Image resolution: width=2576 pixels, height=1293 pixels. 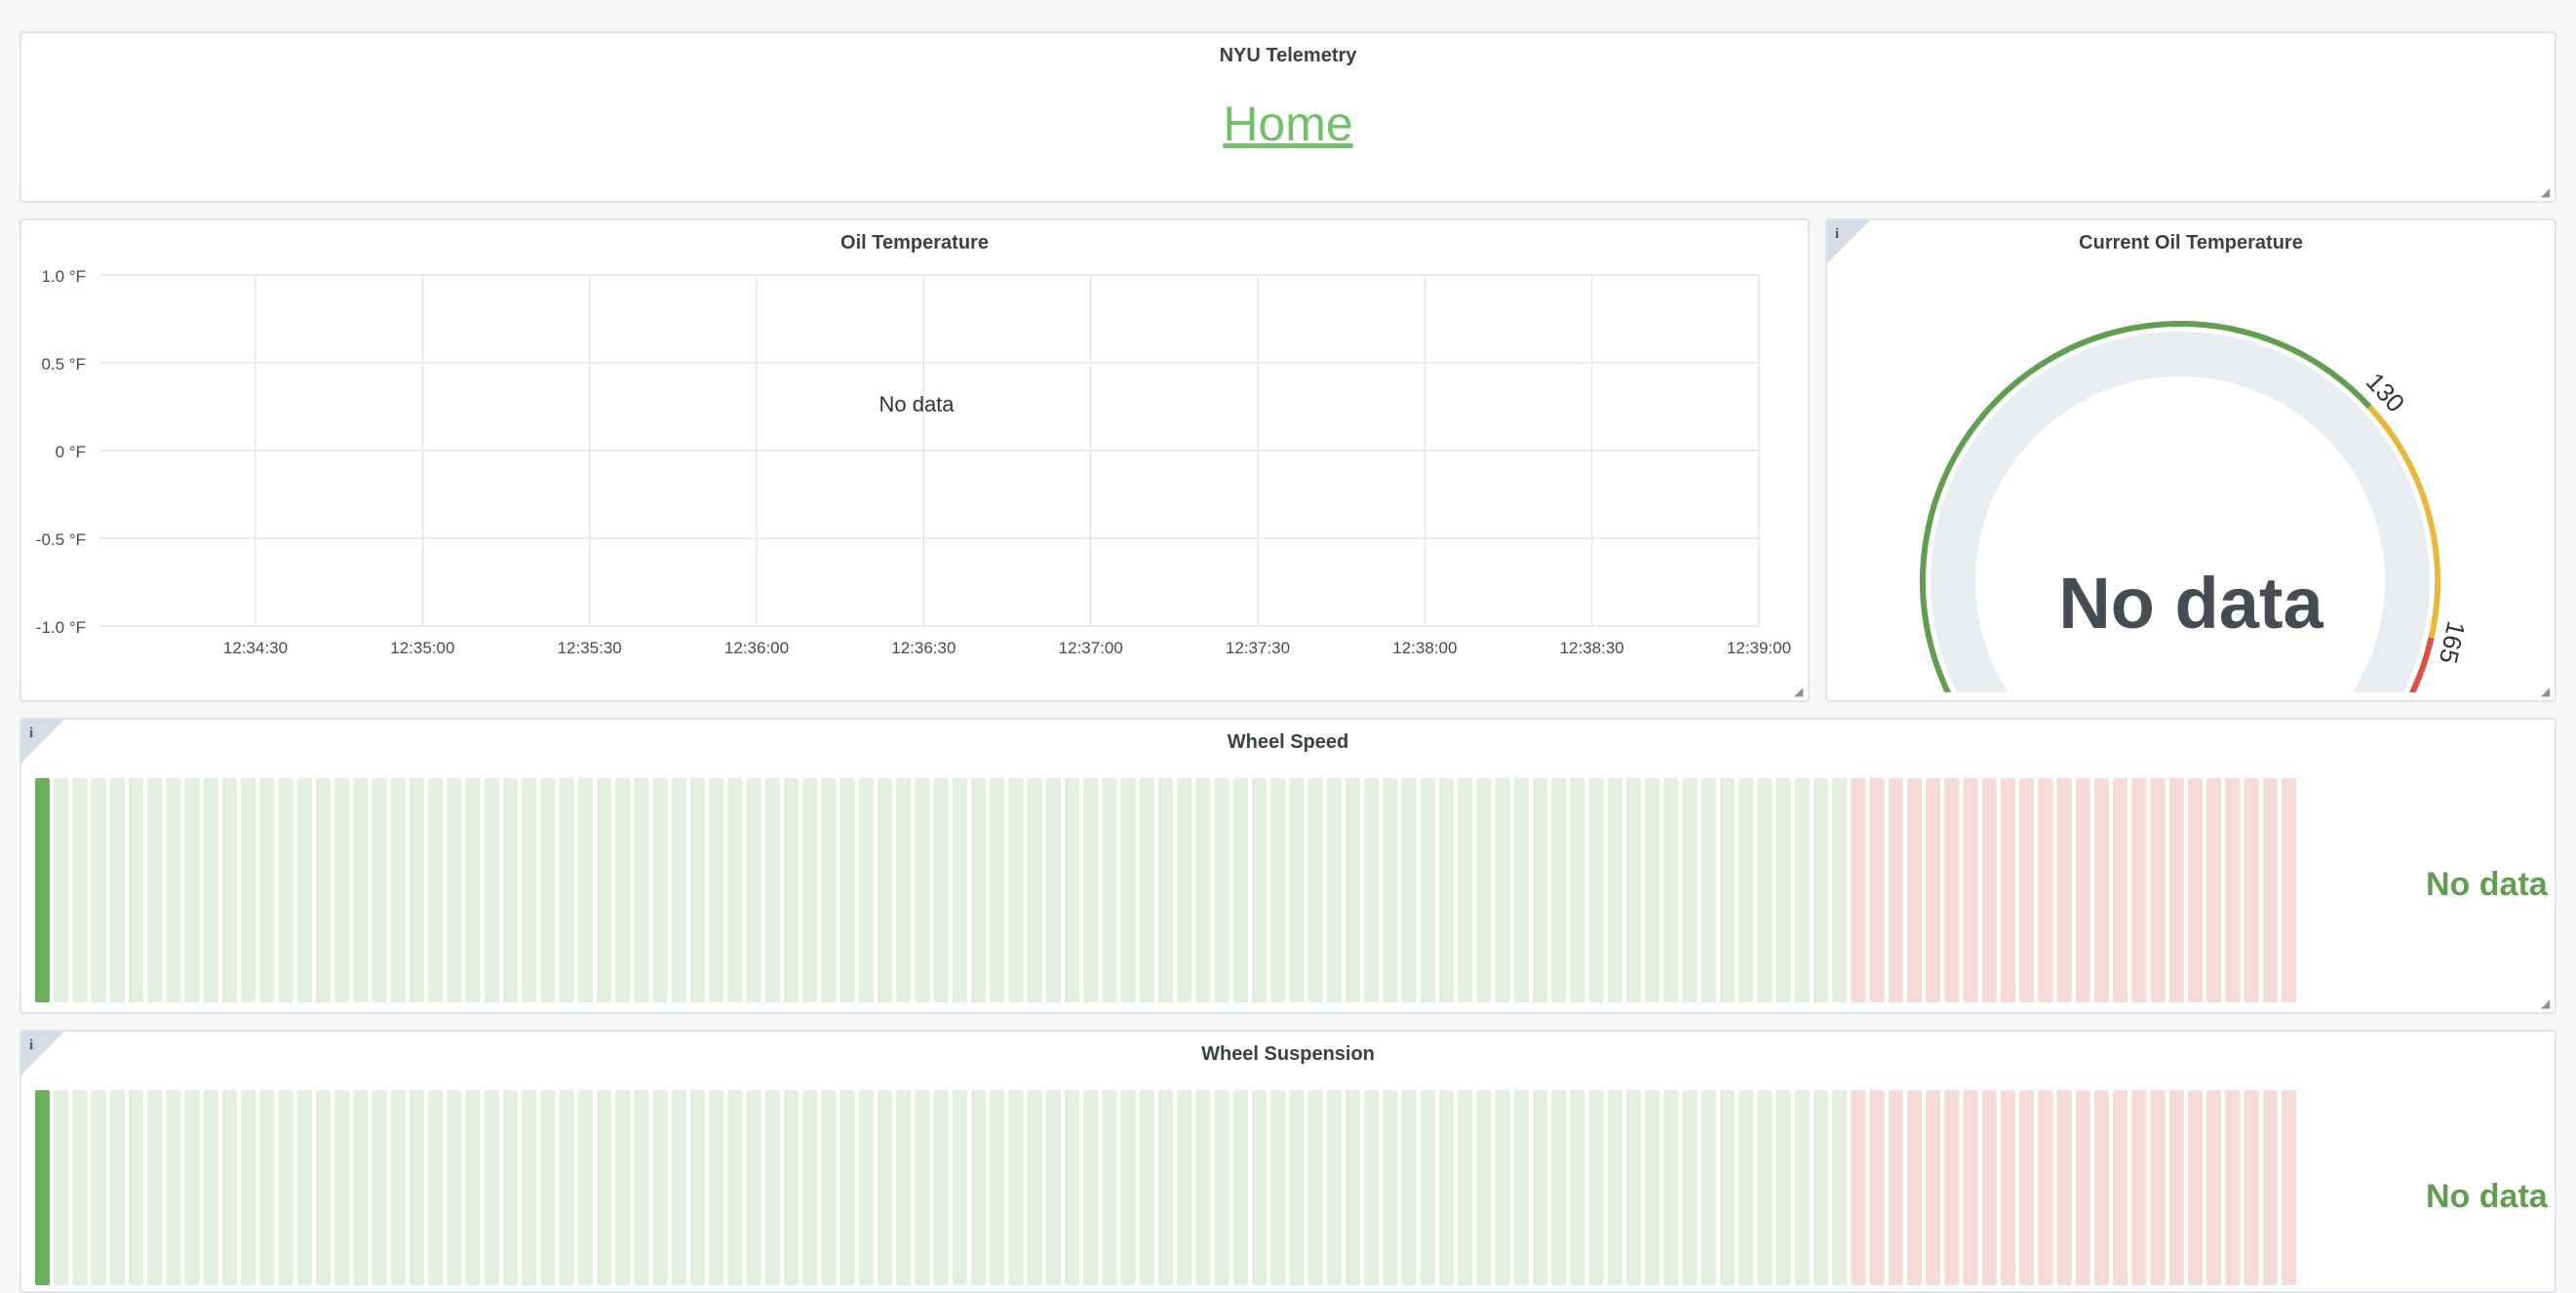 What do you see at coordinates (1288, 124) in the screenshot?
I see `home-link: Home` at bounding box center [1288, 124].